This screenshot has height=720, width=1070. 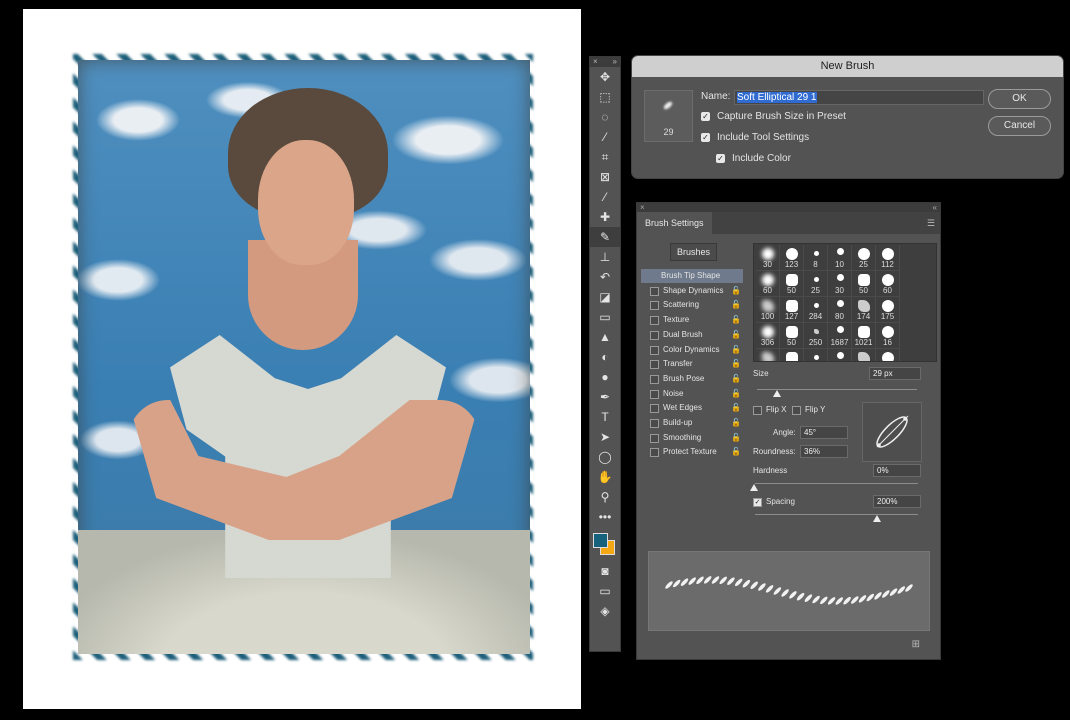 What do you see at coordinates (864, 310) in the screenshot?
I see `brush-tip-item: 174` at bounding box center [864, 310].